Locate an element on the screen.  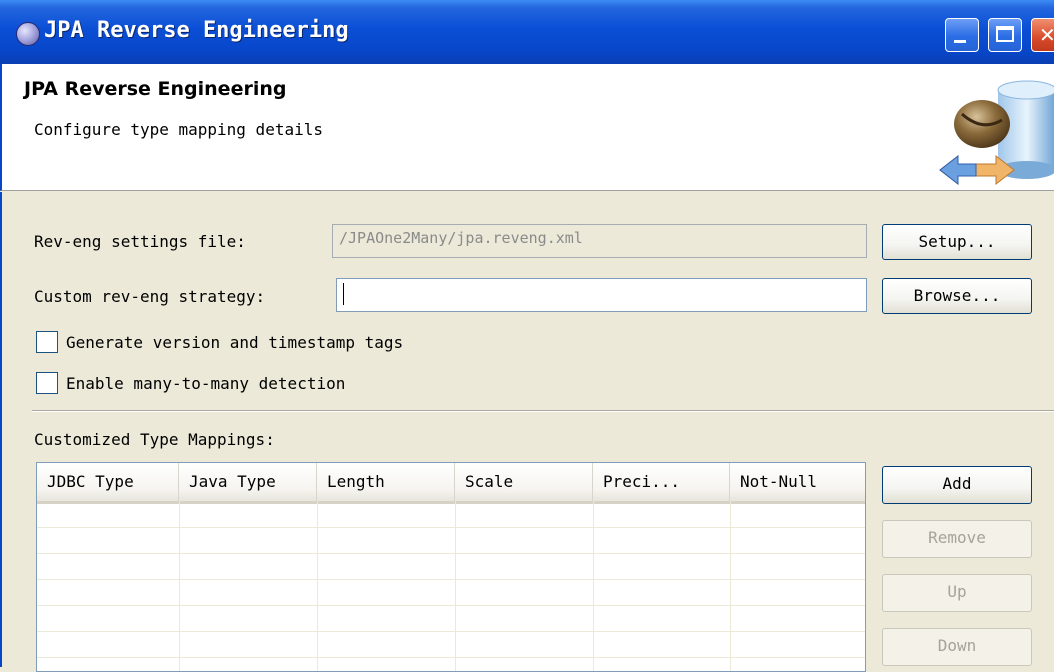
down-button: Down is located at coordinates (957, 647).